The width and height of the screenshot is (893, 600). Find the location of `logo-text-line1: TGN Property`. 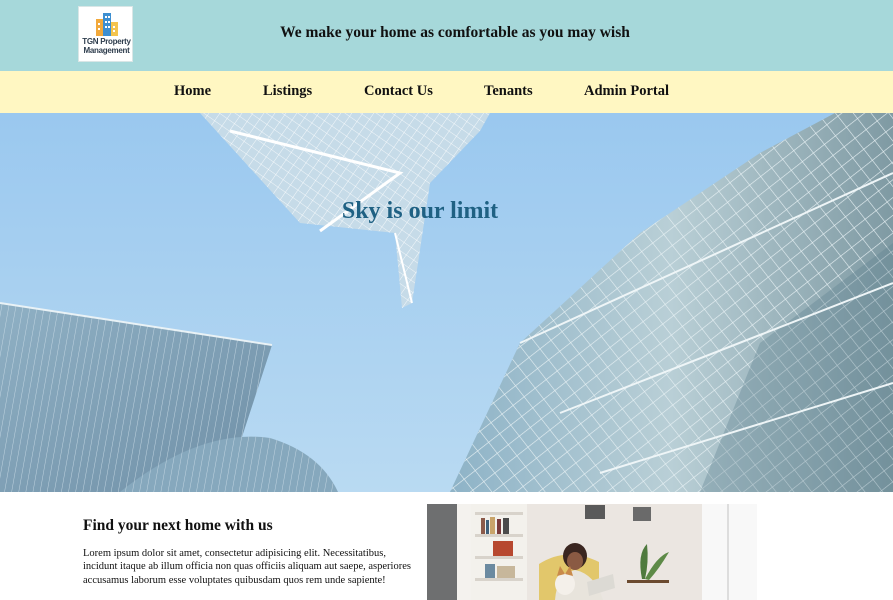

logo-text-line1: TGN Property is located at coordinates (106, 41).